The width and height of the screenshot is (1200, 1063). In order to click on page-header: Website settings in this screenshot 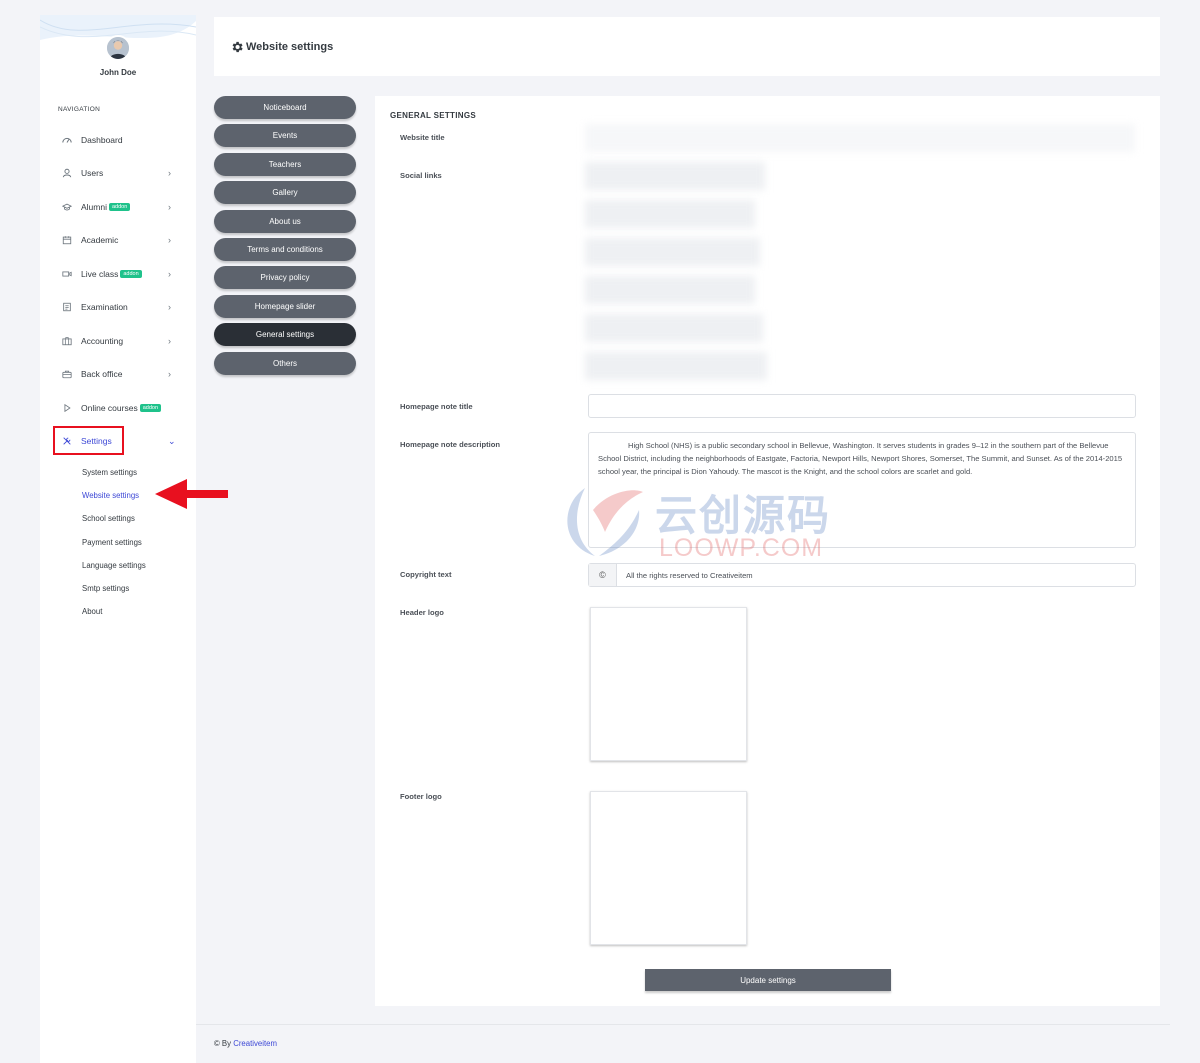, I will do `click(687, 46)`.